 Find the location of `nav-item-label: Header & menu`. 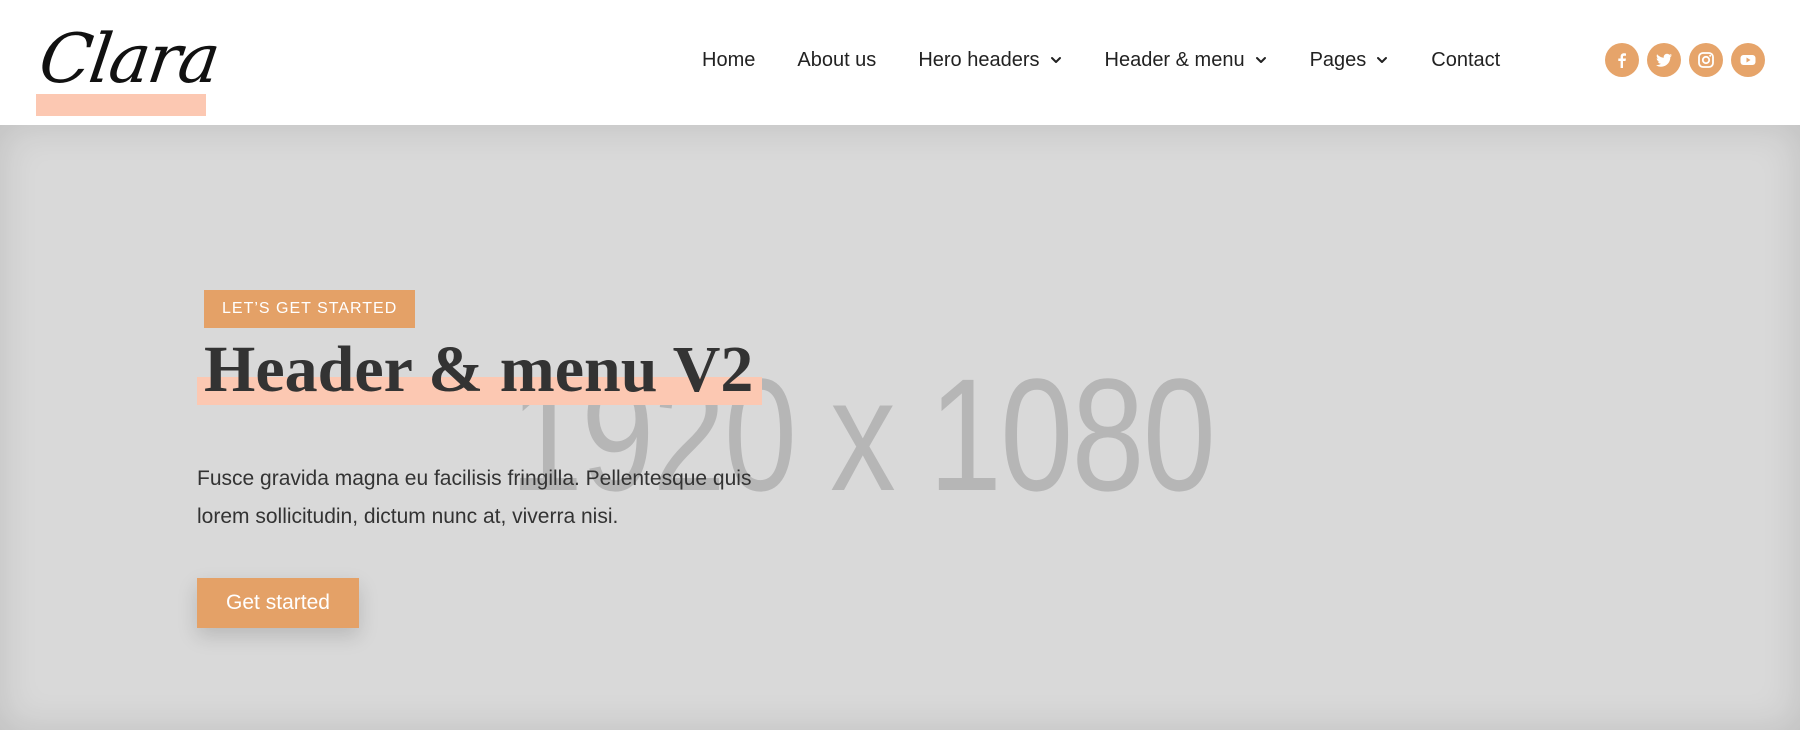

nav-item-label: Header & menu is located at coordinates (1174, 59).